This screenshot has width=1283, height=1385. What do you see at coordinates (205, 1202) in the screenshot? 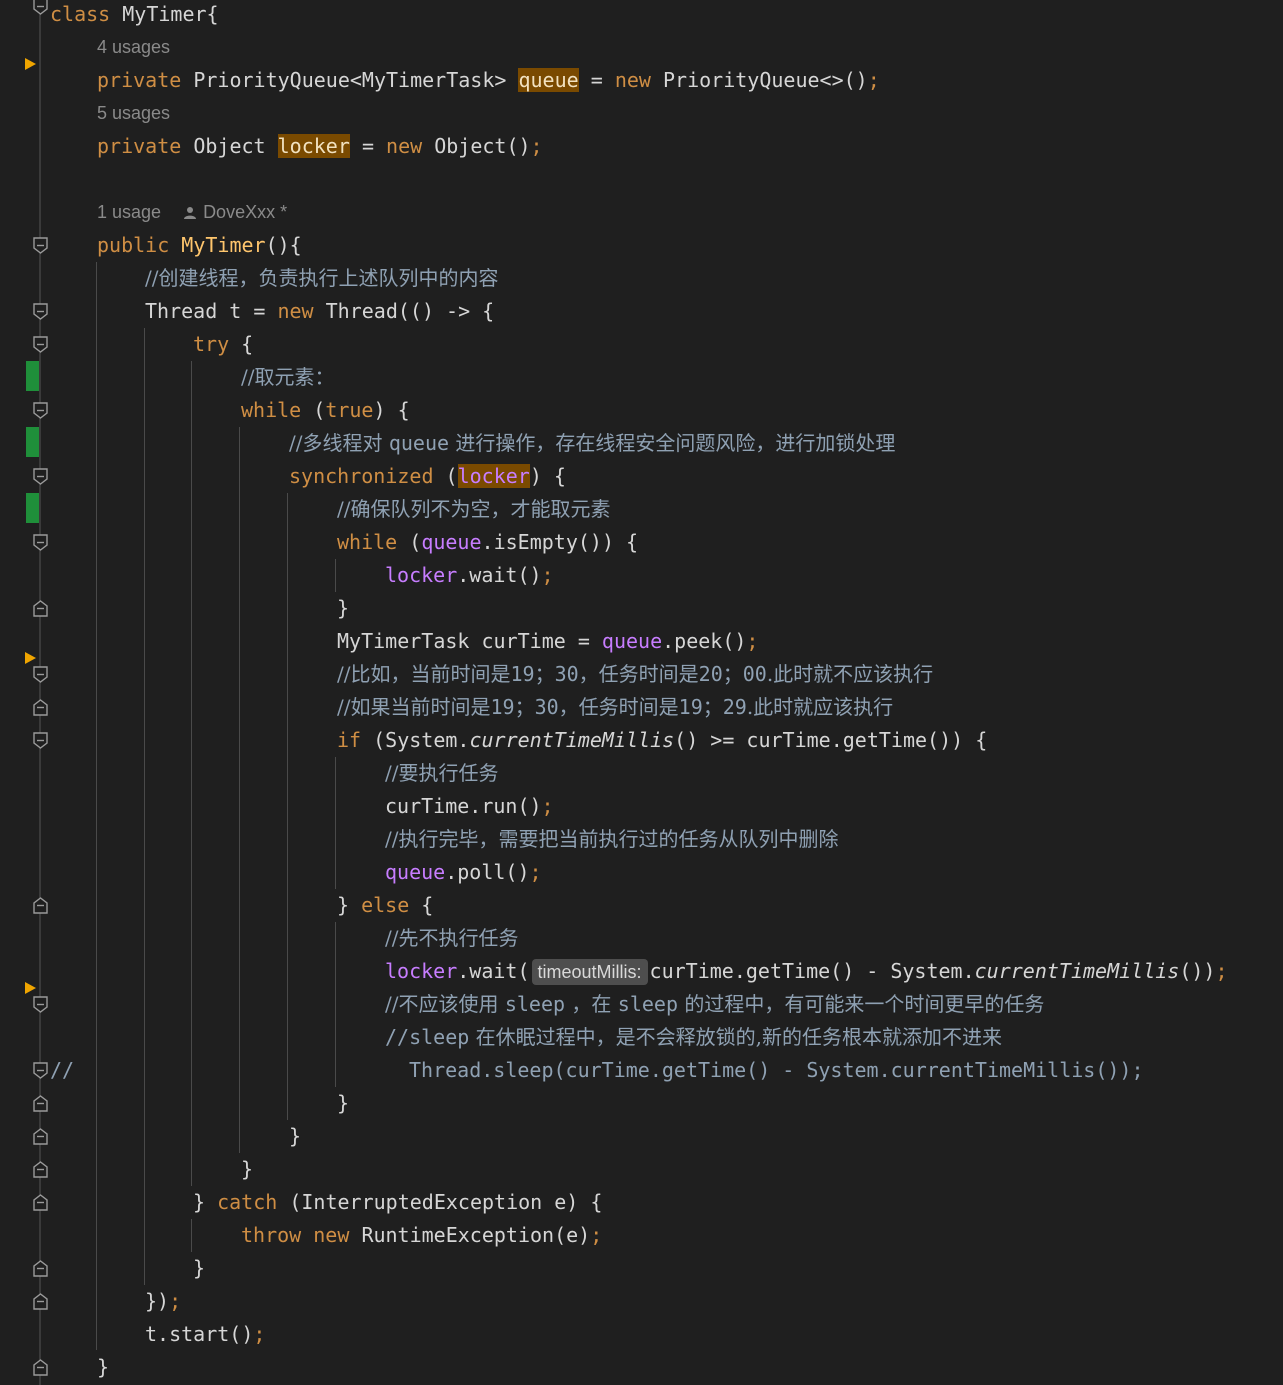
I see `brace: }` at bounding box center [205, 1202].